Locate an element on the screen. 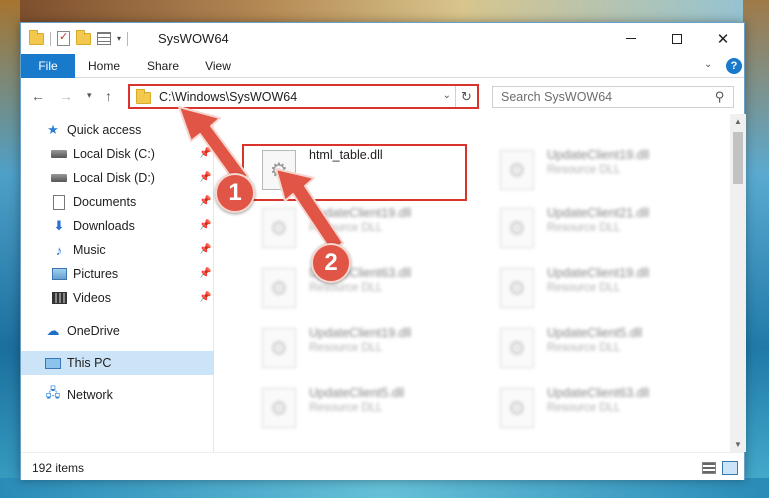  music-icon: ♪ is located at coordinates (59, 250).